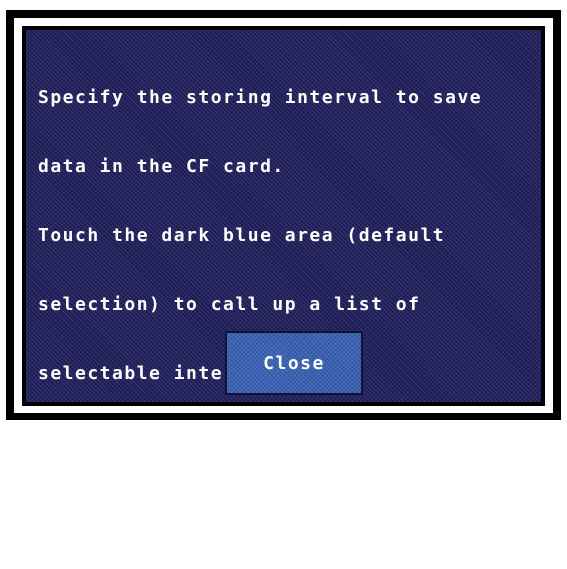 The width and height of the screenshot is (567, 569). What do you see at coordinates (260, 97) in the screenshot?
I see `message-line: Specify the storing interval to save` at bounding box center [260, 97].